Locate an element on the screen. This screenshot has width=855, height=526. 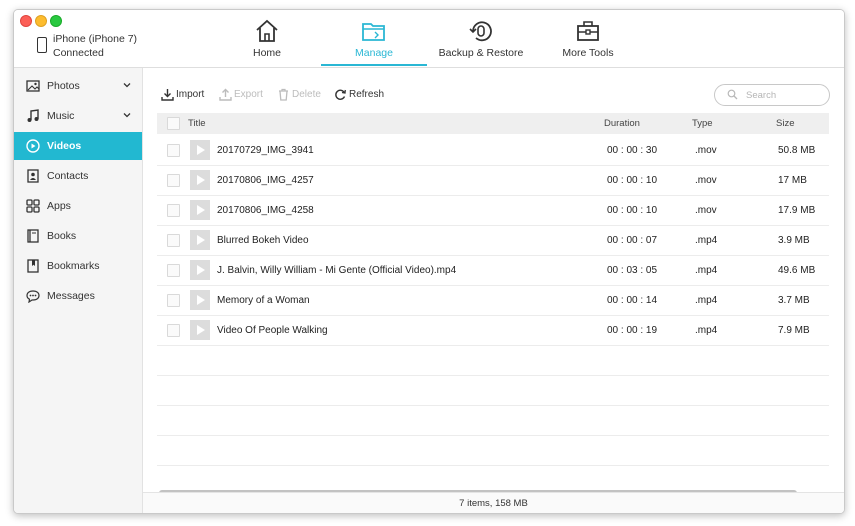
sidebar-item-label: Photos is located at coordinates (63, 86).